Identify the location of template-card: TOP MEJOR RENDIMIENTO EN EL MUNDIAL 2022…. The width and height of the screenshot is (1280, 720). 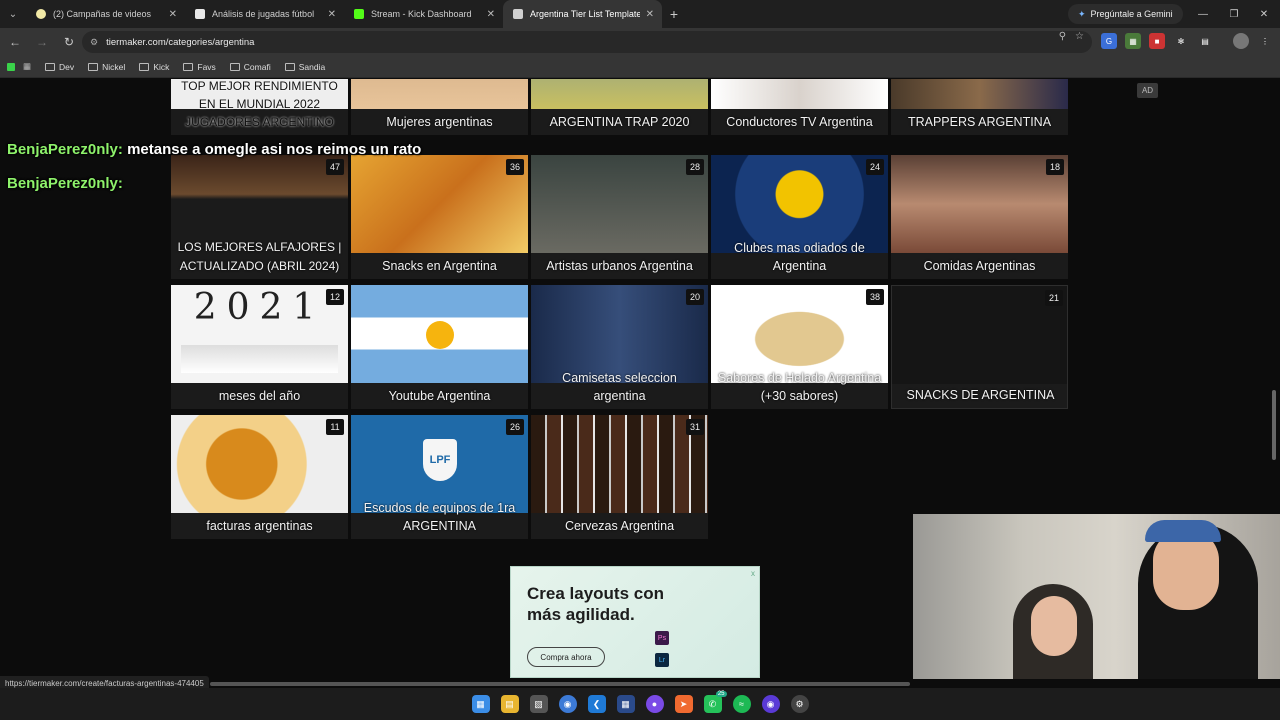
(259, 107).